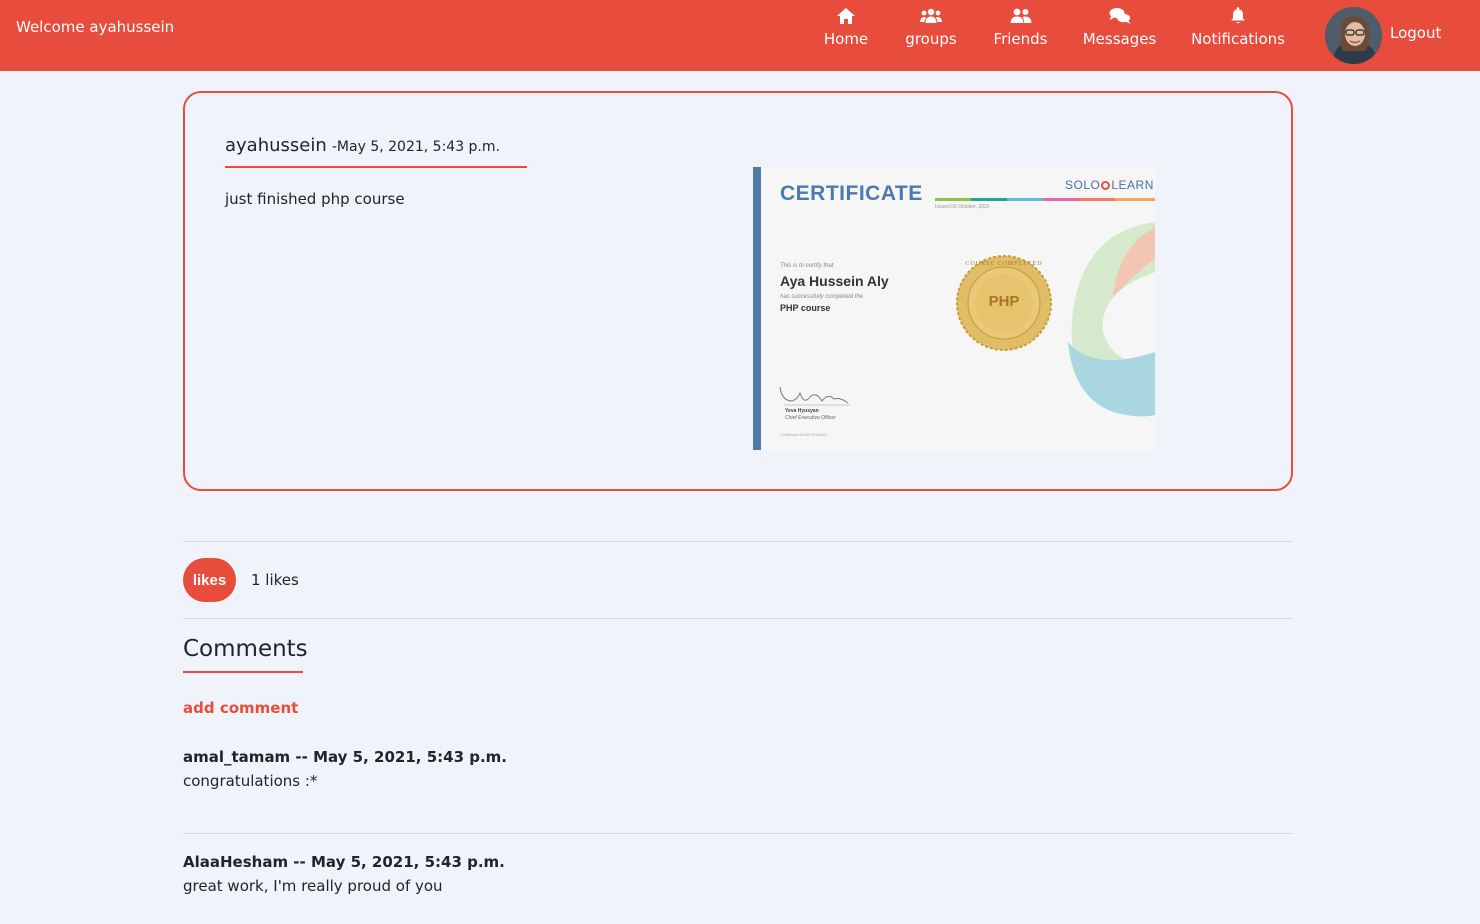 The width and height of the screenshot is (1480, 924). Describe the element at coordinates (1020, 39) in the screenshot. I see `nav-friends-label: Friends` at that location.